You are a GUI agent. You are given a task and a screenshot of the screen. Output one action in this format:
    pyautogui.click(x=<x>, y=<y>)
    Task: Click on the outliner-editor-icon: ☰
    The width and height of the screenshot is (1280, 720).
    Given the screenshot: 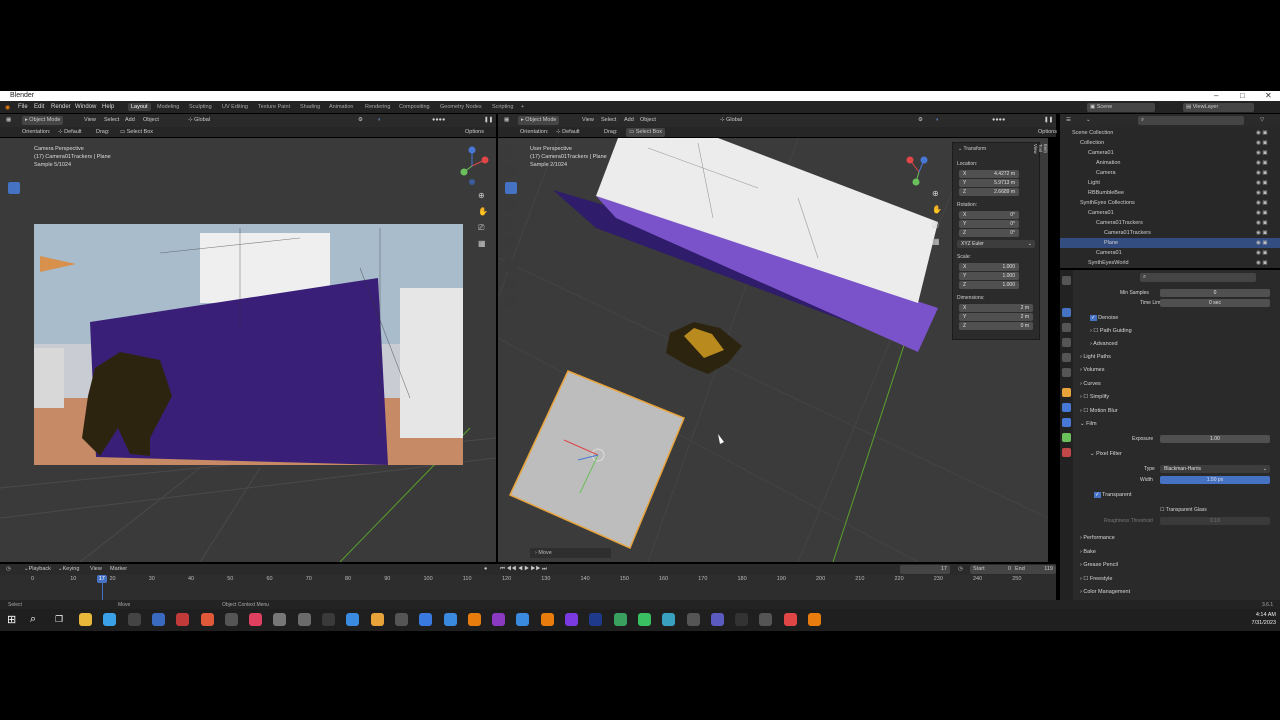 What is the action you would take?
    pyautogui.click(x=1068, y=120)
    